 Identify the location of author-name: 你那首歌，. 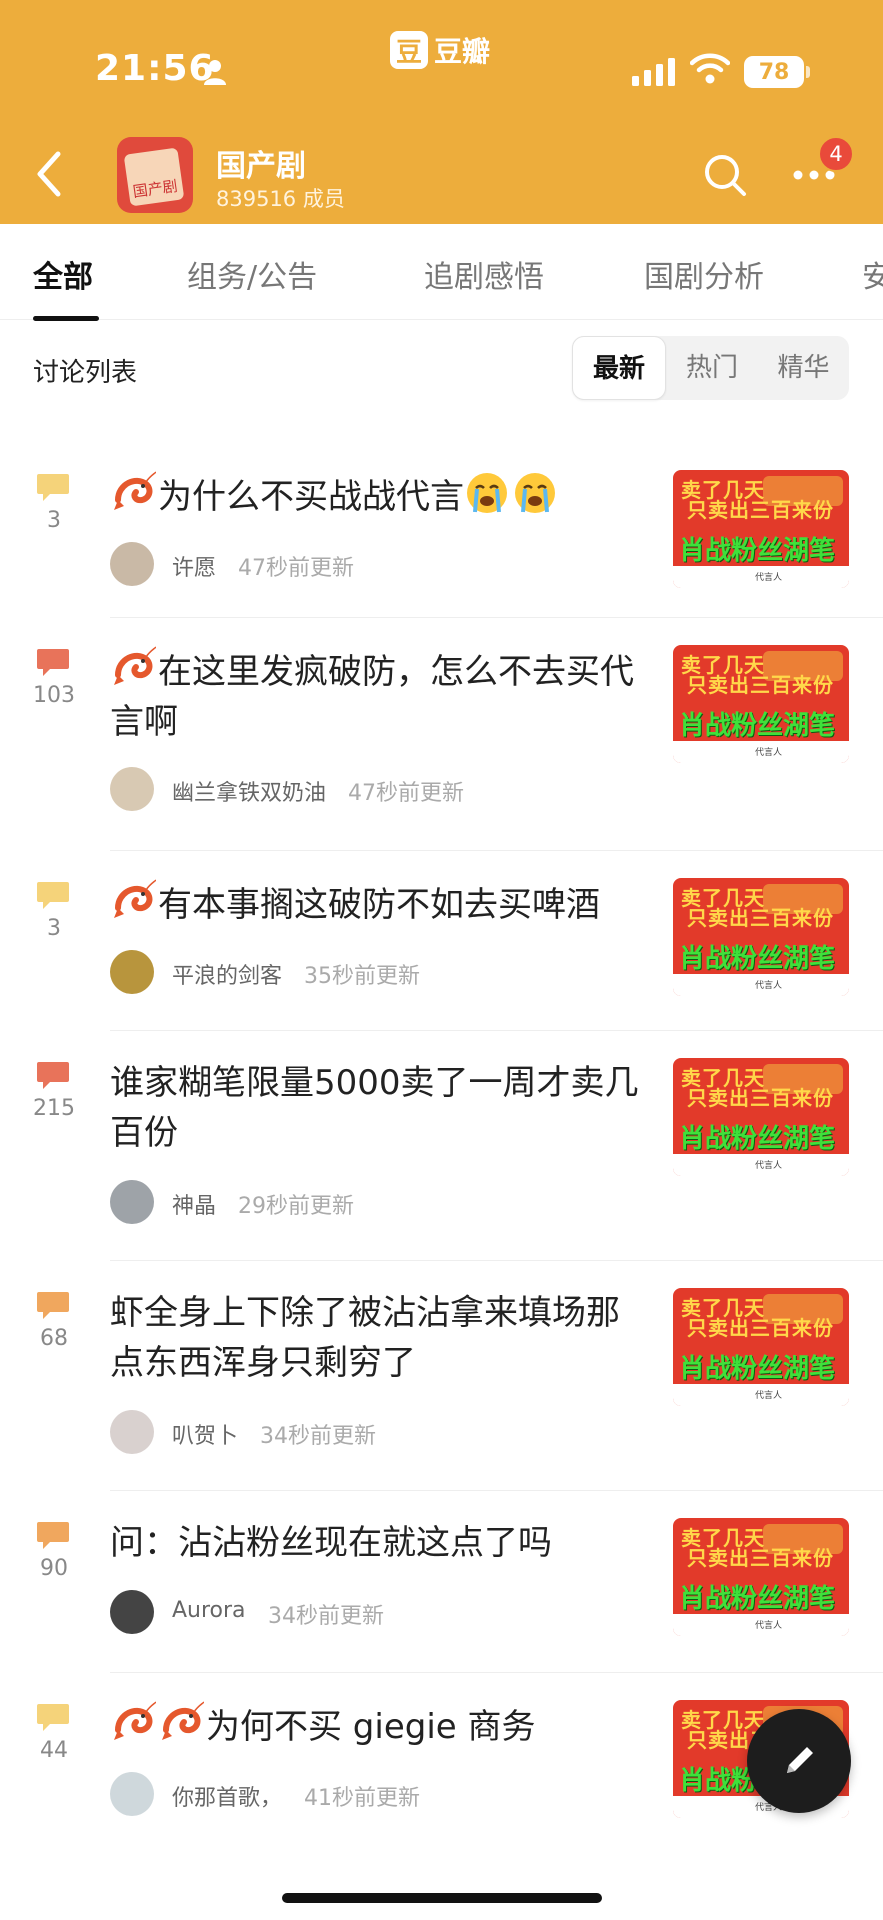
(227, 1796).